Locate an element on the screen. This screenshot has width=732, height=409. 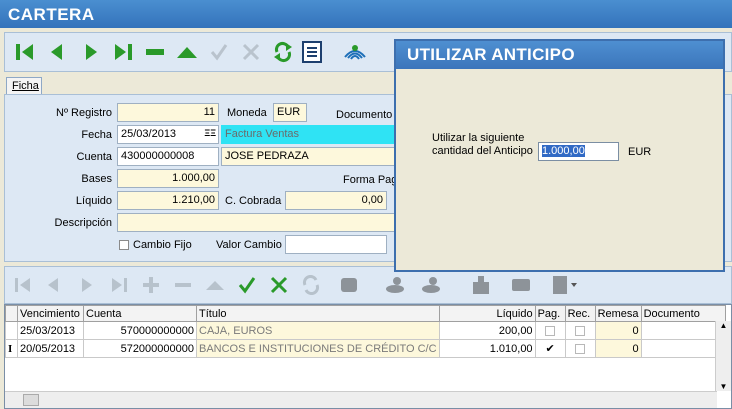
bases-field: 1.000,00 is located at coordinates (168, 178).